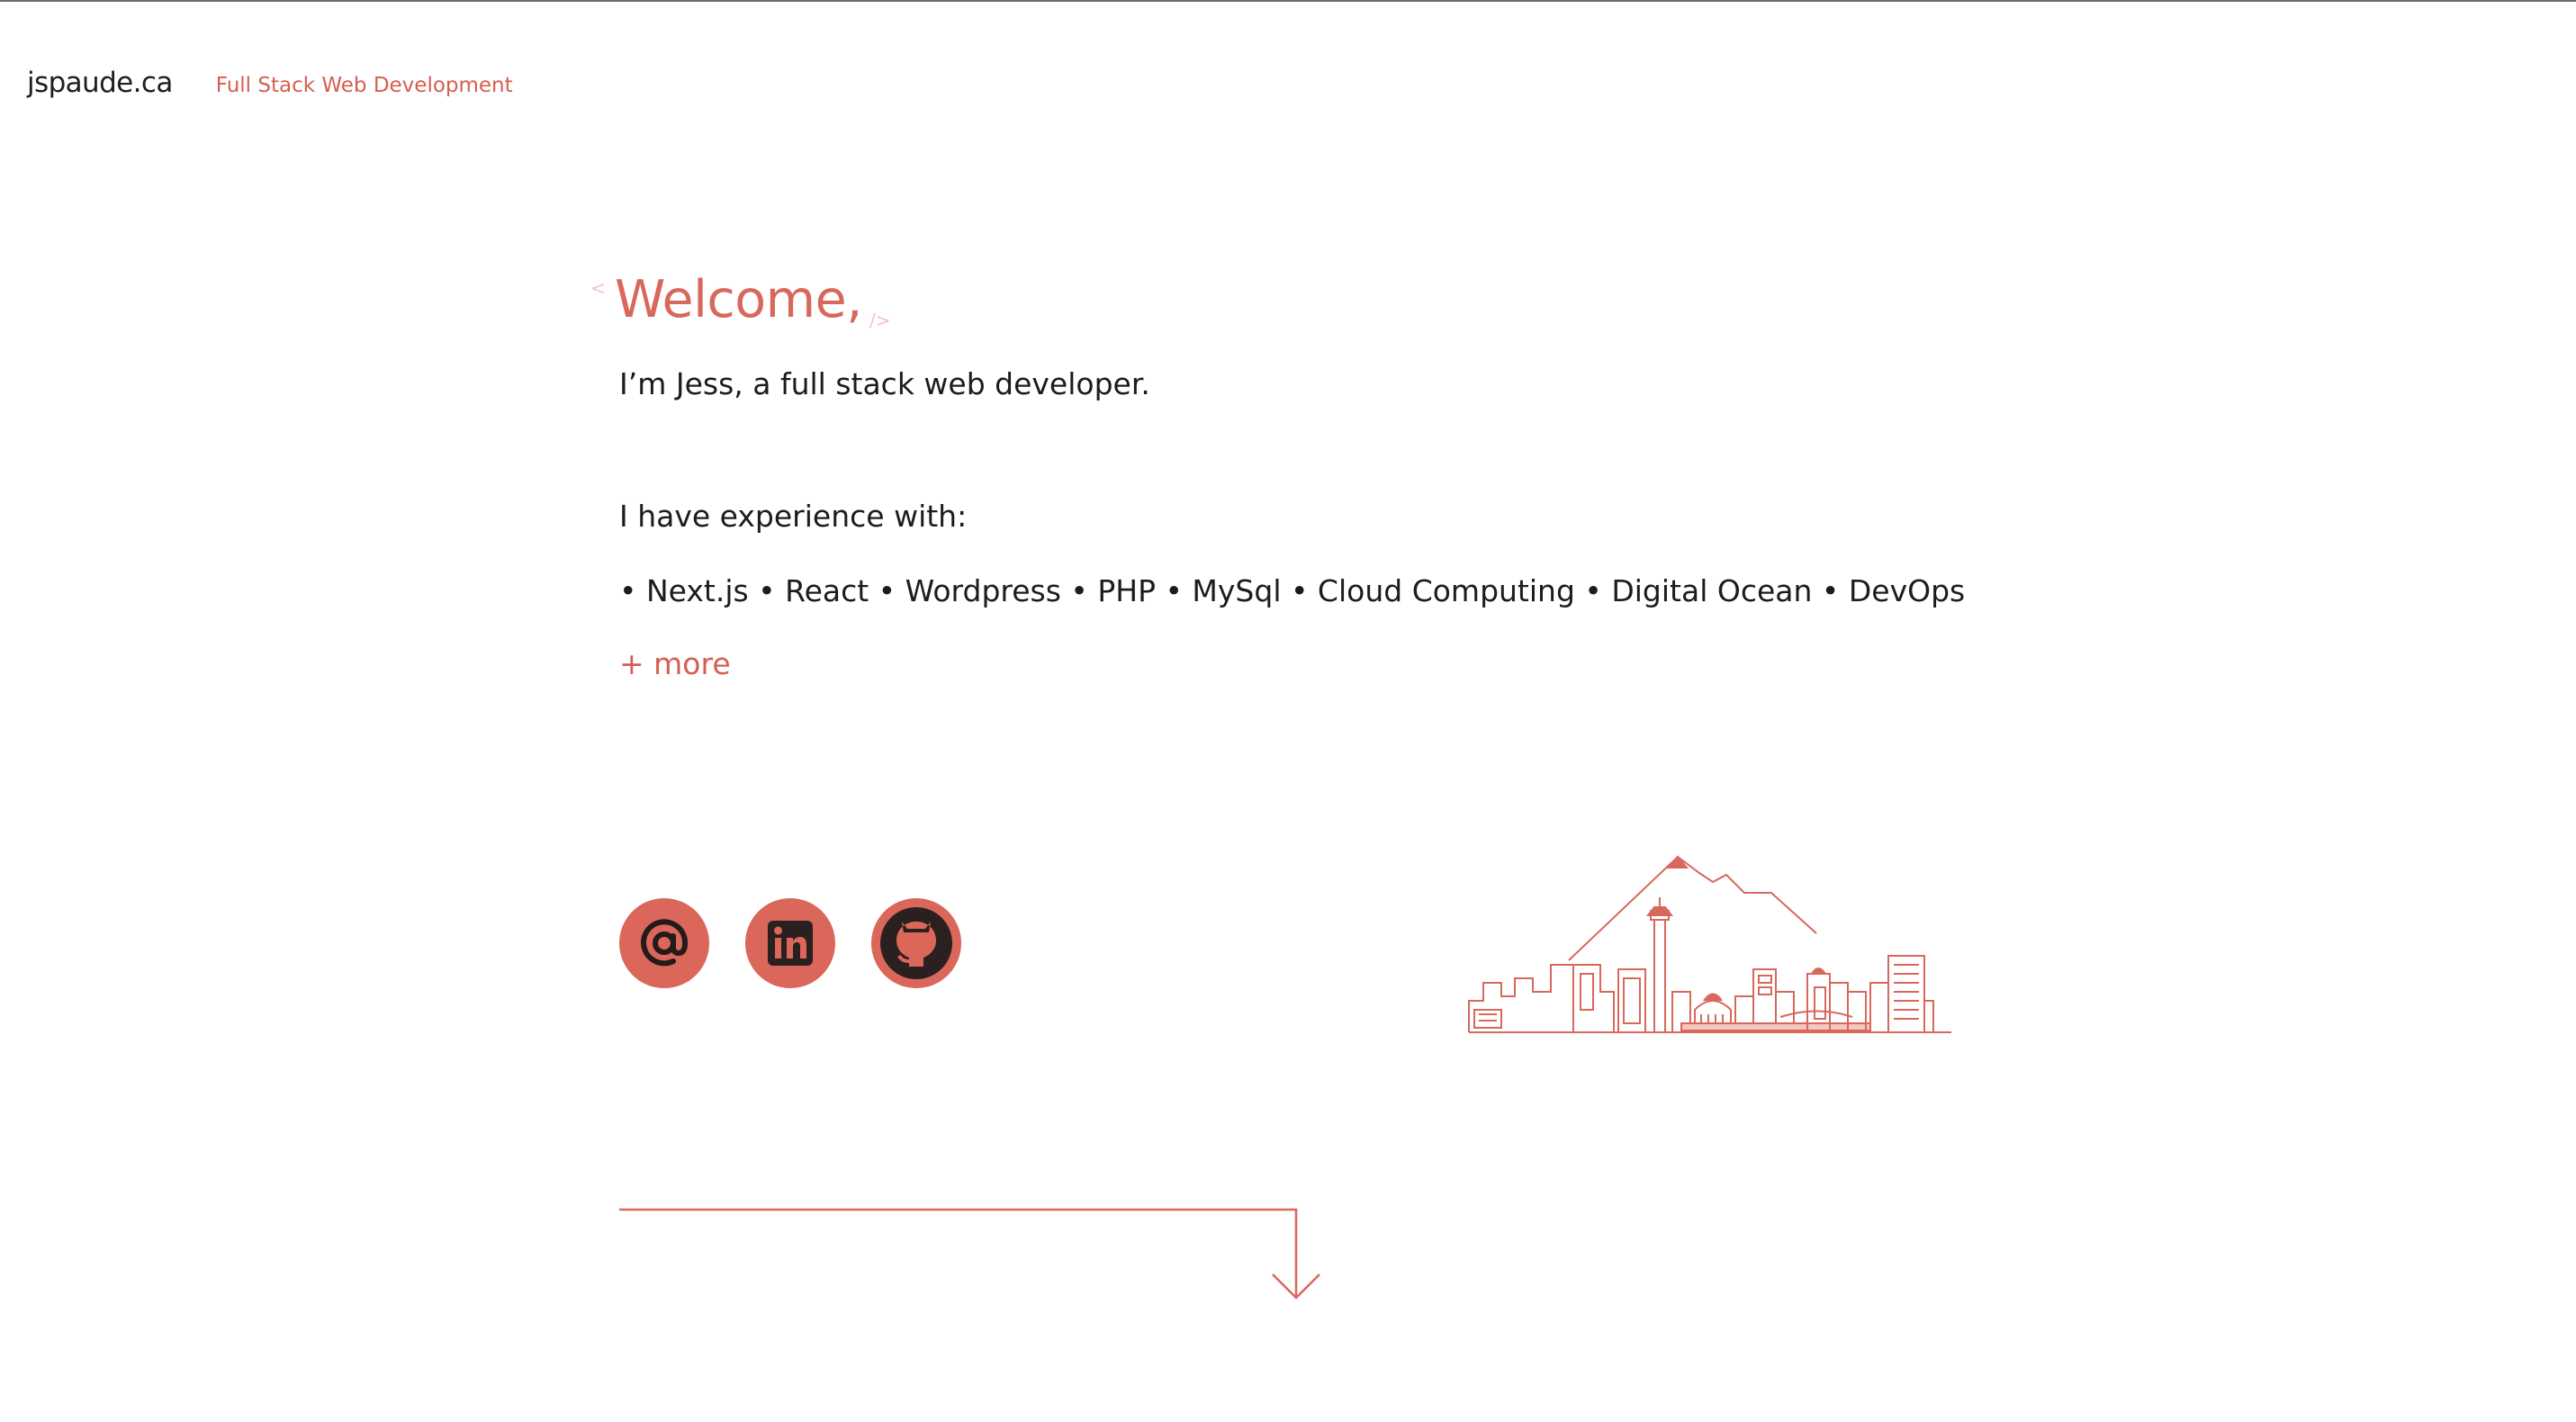 This screenshot has height=1422, width=2576. I want to click on email-at-icon, so click(665, 943).